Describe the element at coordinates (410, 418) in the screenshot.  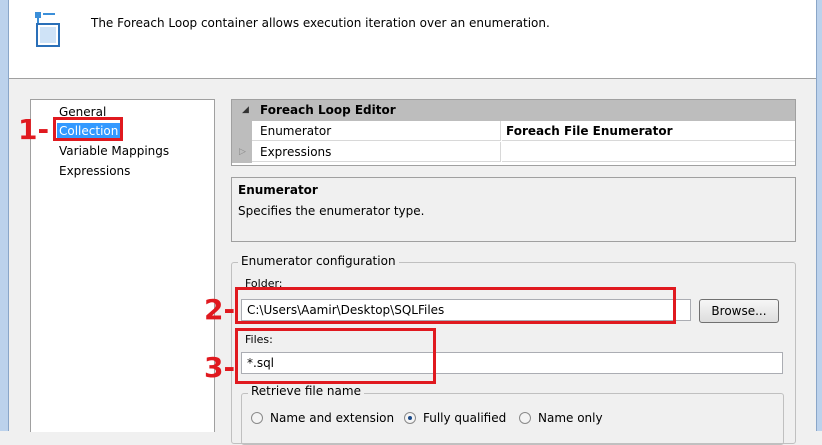
I see `radio-button-selected-icon` at that location.